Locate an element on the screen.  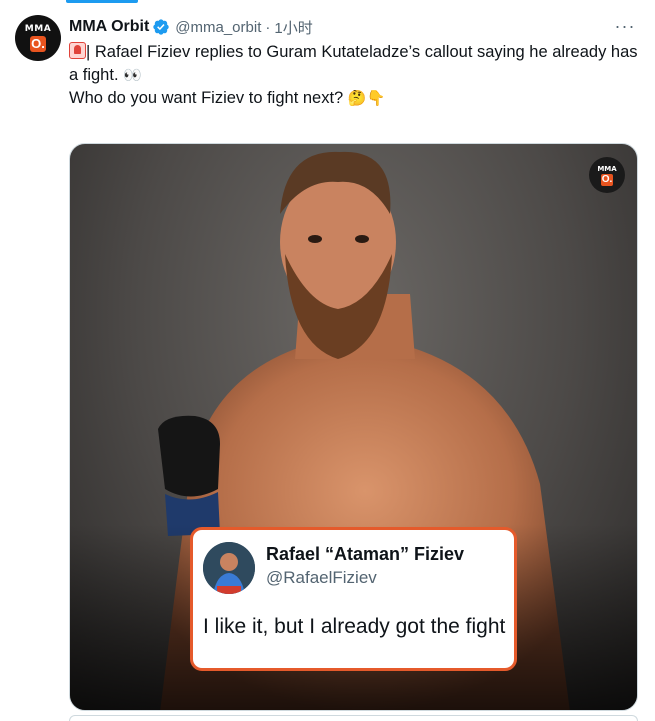
more-options-icon: ··· is located at coordinates (625, 26).